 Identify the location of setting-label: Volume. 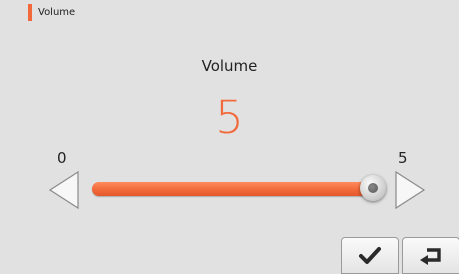
(229, 66).